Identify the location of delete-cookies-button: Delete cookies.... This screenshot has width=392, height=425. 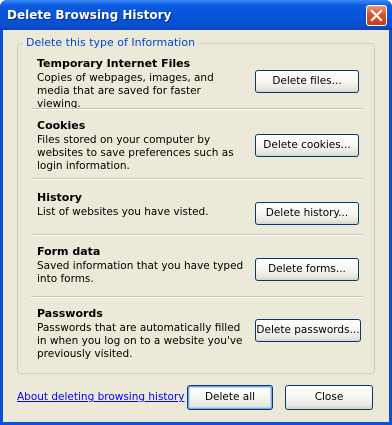
(307, 145).